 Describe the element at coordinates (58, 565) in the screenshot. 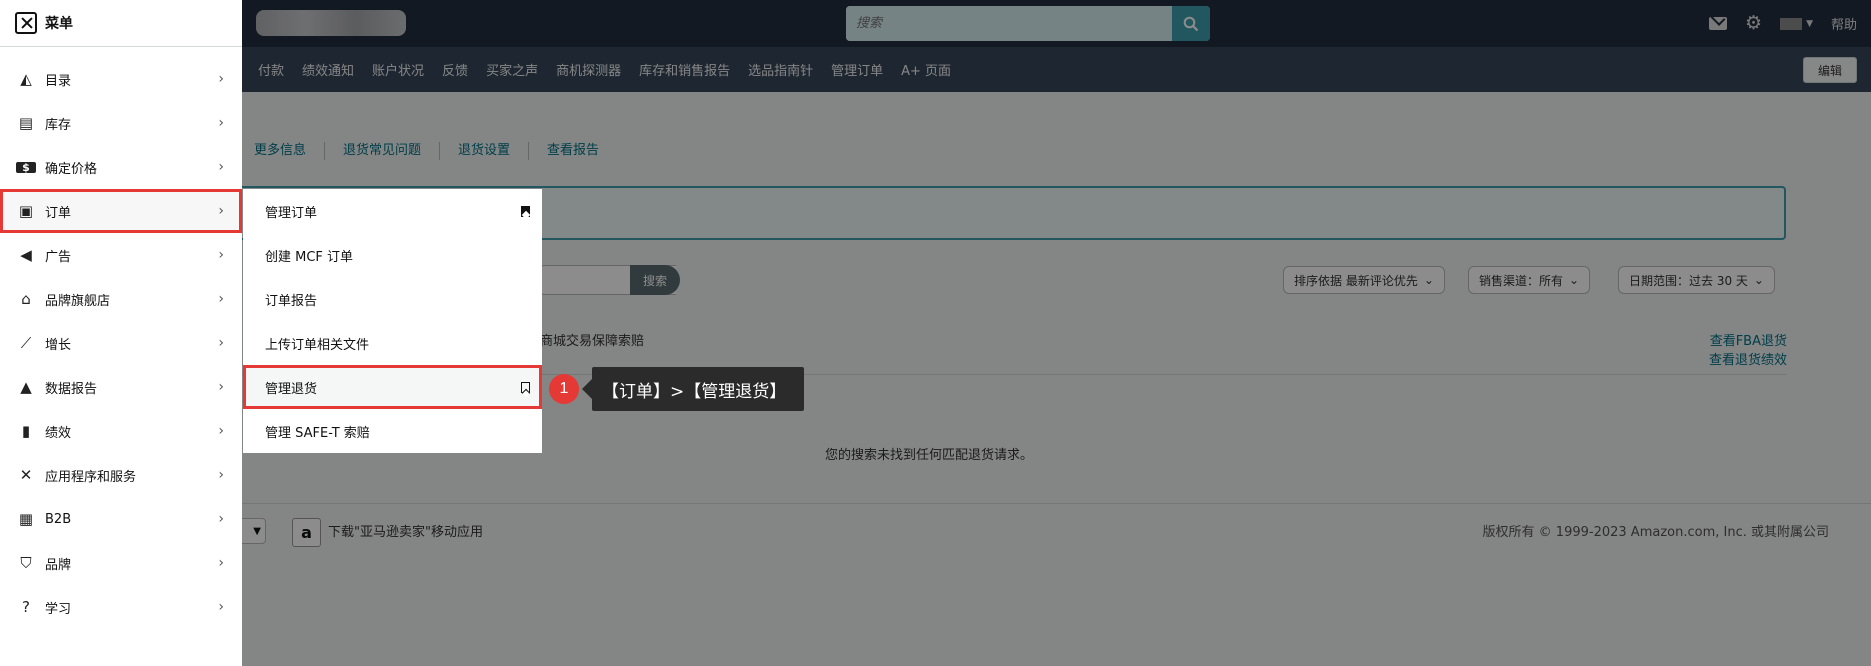

I see `menu-item-label: 品牌` at that location.